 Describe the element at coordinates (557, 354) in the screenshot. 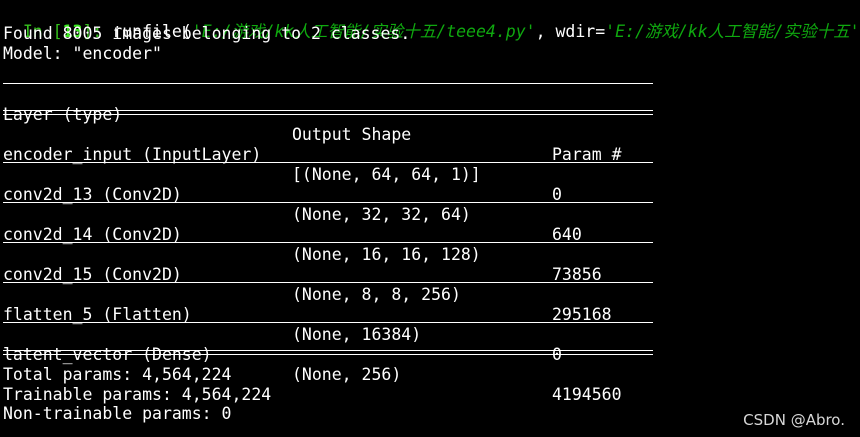

I see `row-param: 0` at that location.